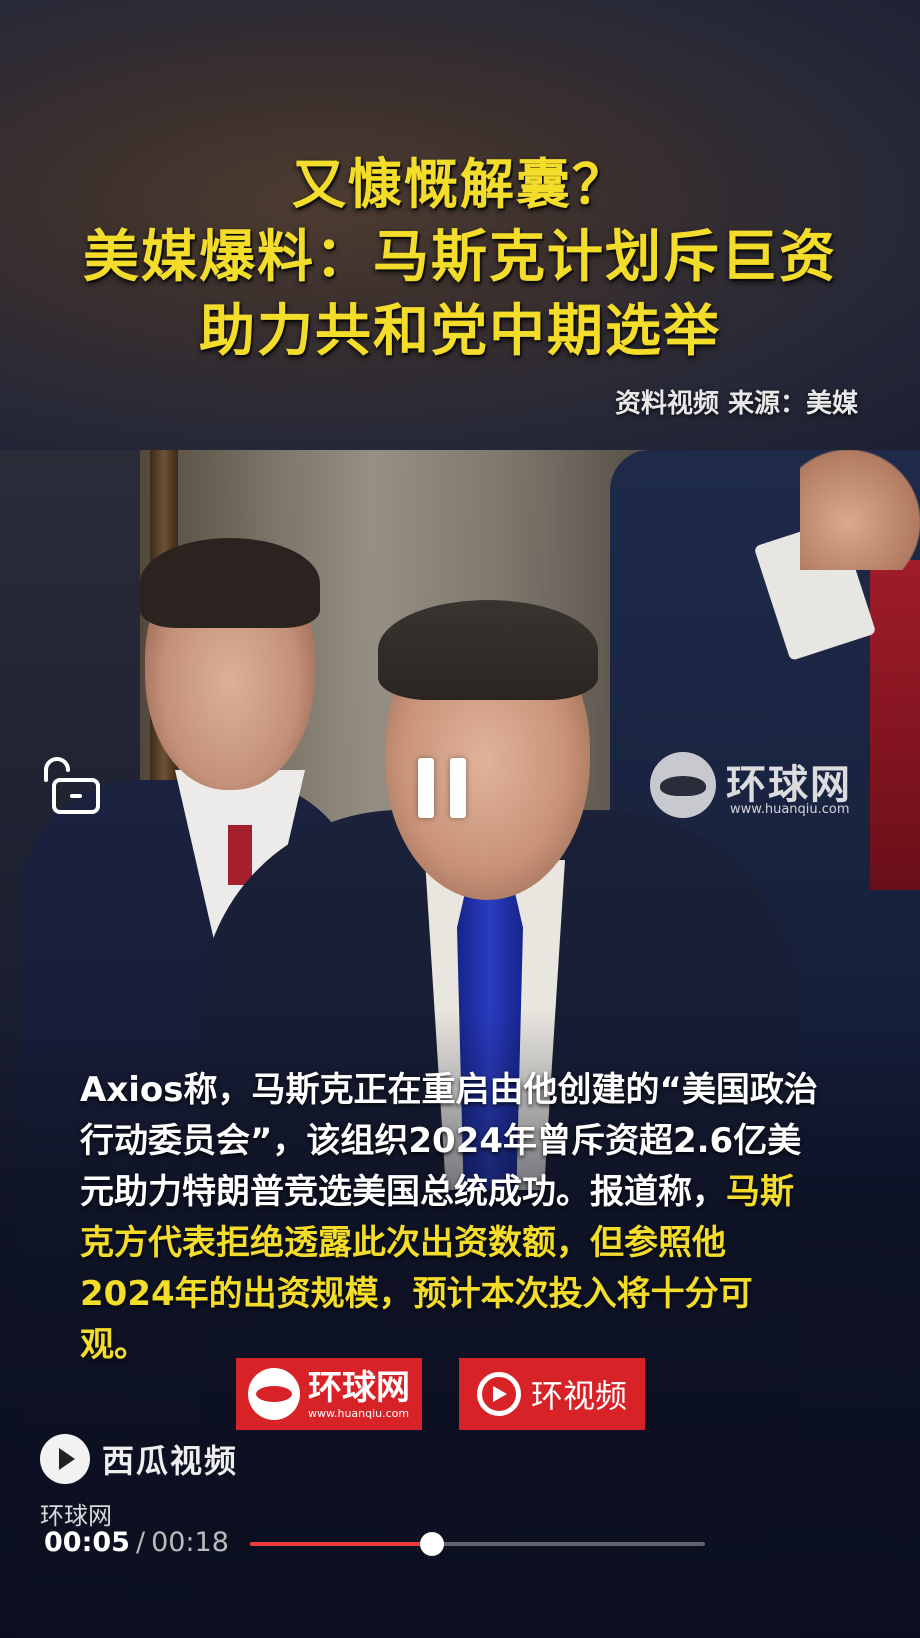 This screenshot has width=920, height=1638. I want to click on huanqiu-logo-icon, so click(683, 785).